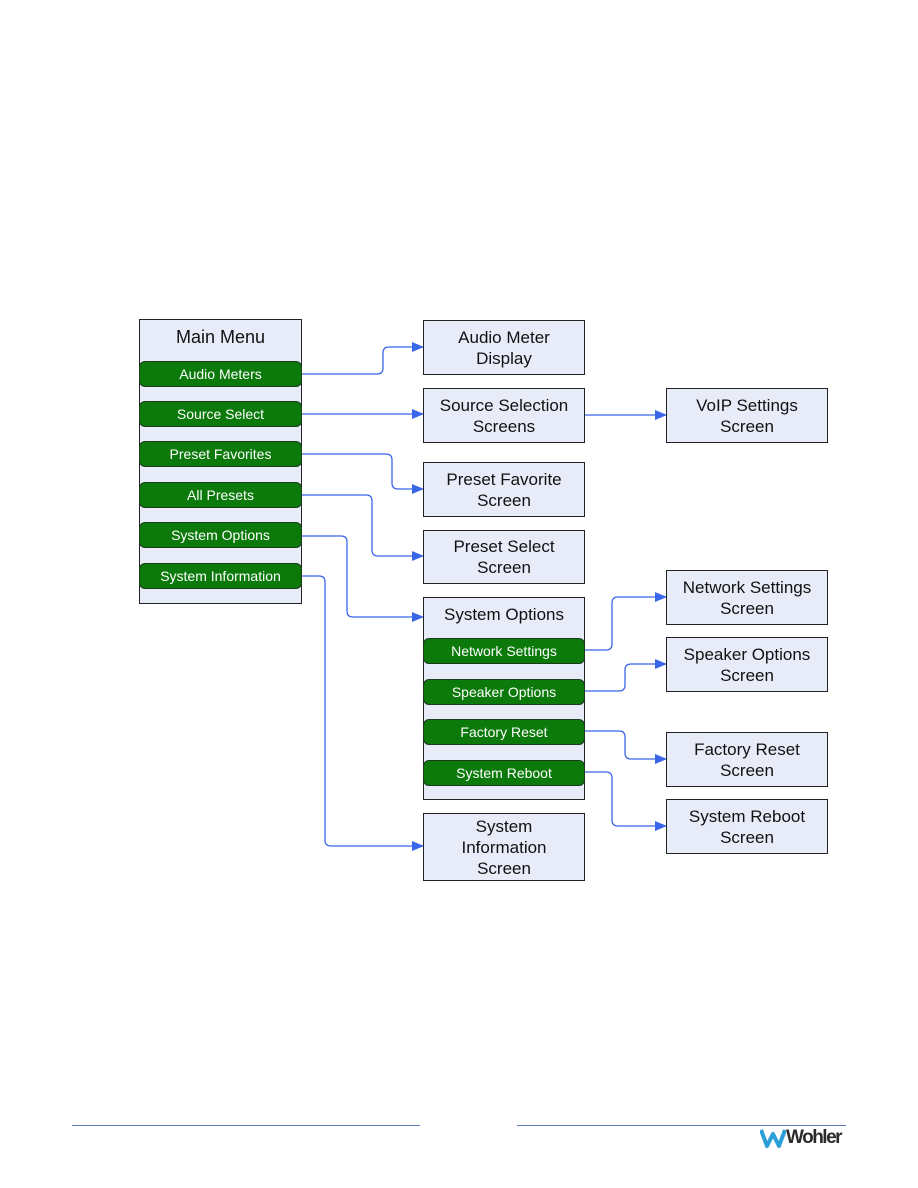 The image size is (918, 1188). What do you see at coordinates (504, 557) in the screenshot?
I see `preset-select-screen-box: Preset Select Screen` at bounding box center [504, 557].